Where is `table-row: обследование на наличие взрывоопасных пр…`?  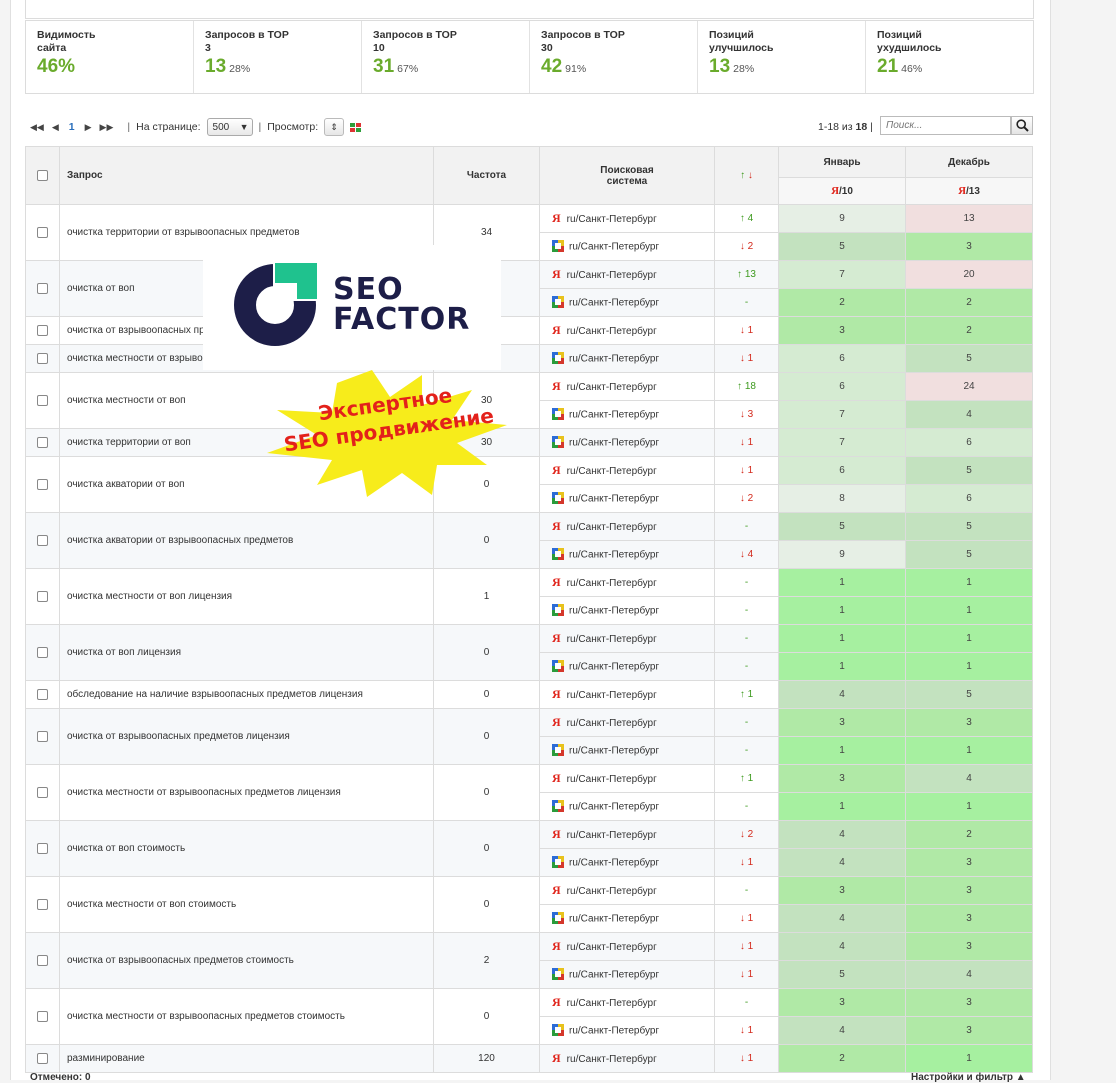 table-row: обследование на наличие взрывоопасных пр… is located at coordinates (529, 694).